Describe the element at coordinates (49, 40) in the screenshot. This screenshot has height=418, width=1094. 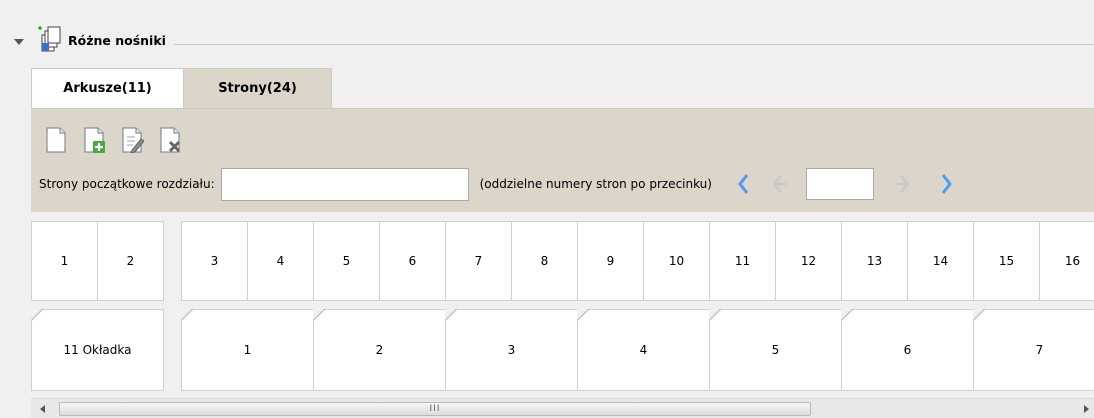
I see `mixed-media-icon` at that location.